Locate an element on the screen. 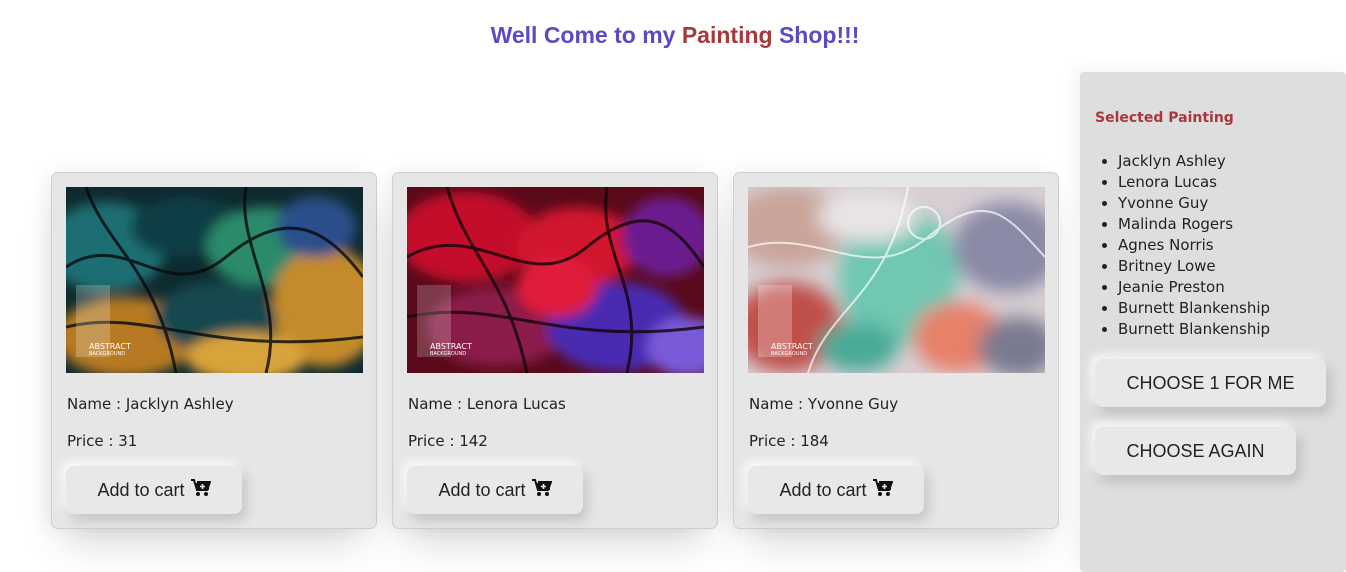 The height and width of the screenshot is (572, 1346). name-value: Lenora Lucas is located at coordinates (516, 404).